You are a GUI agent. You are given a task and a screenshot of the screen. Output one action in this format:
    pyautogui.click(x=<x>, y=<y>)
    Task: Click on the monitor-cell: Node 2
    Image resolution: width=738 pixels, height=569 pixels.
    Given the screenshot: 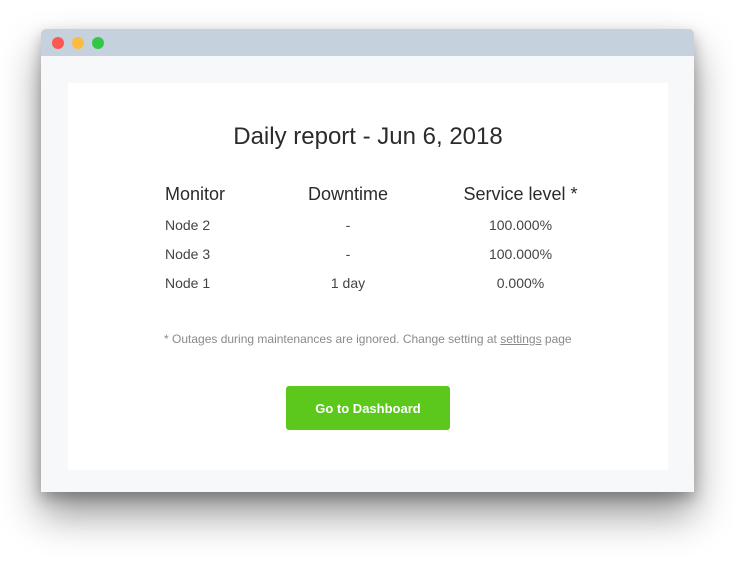 What is the action you would take?
    pyautogui.click(x=188, y=224)
    